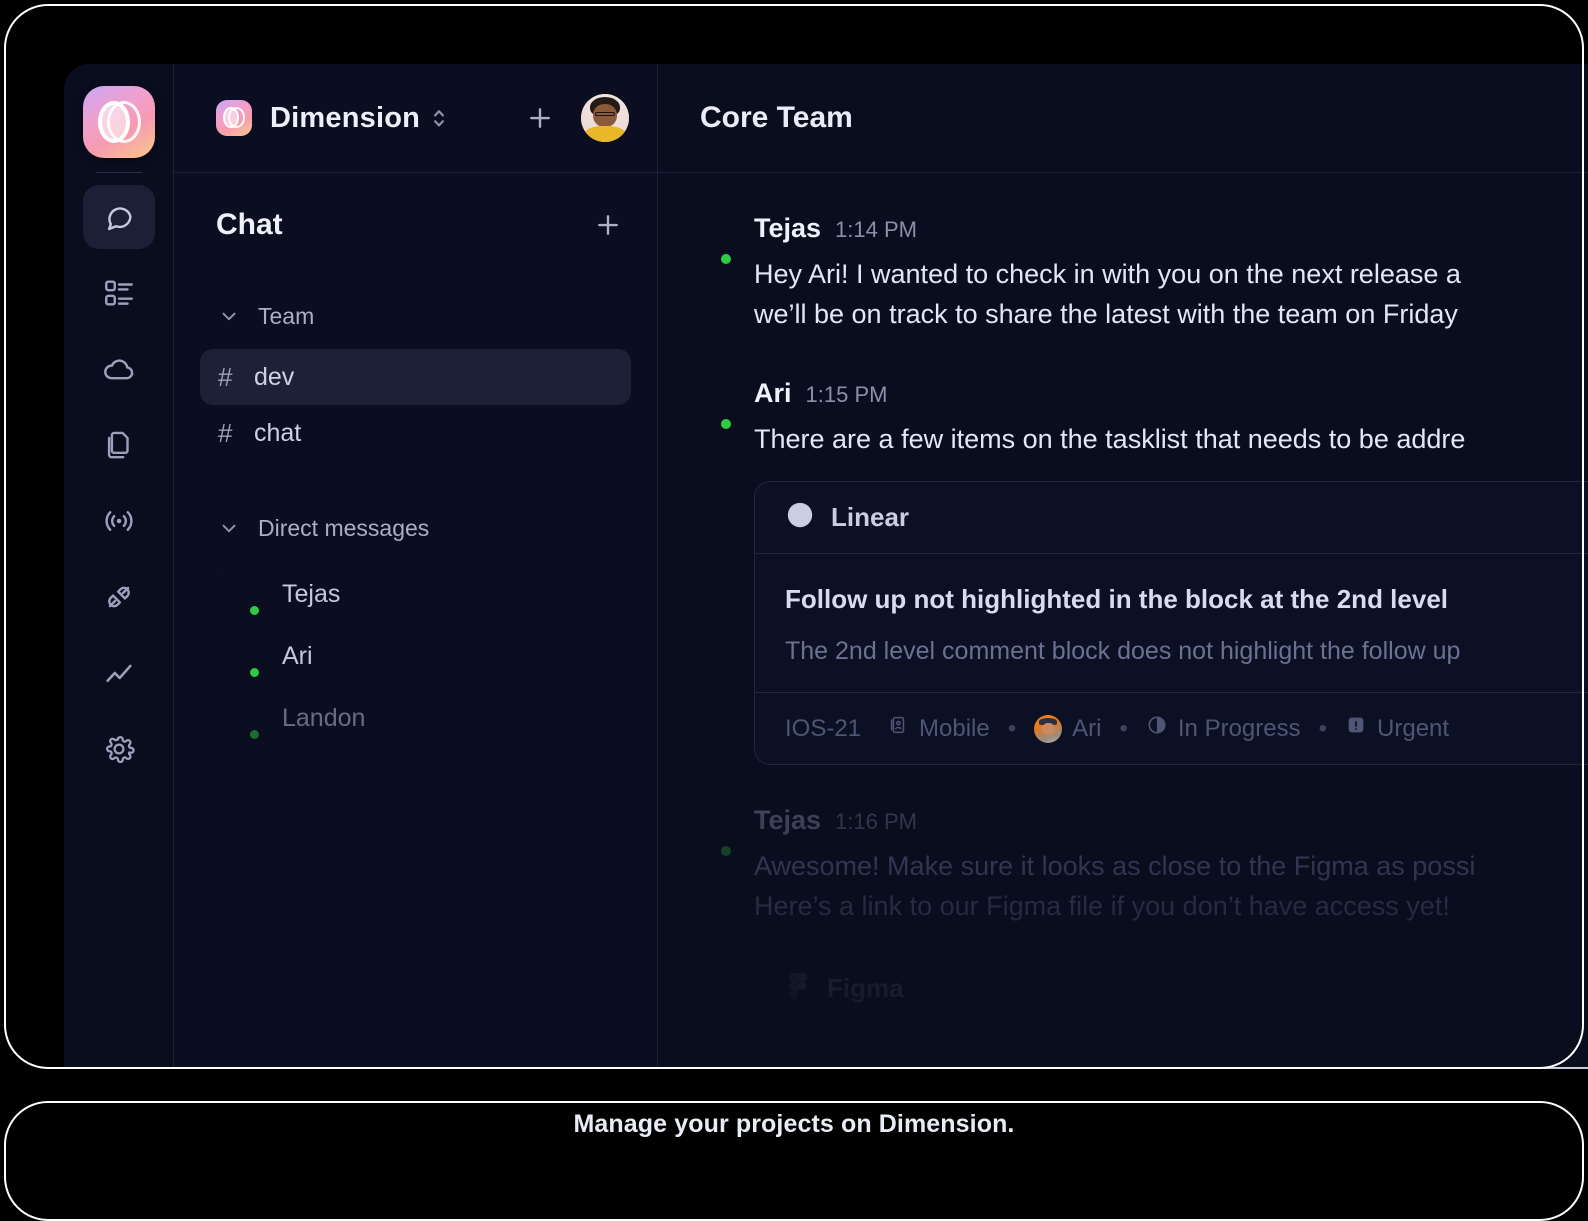 The height and width of the screenshot is (1221, 1588). Describe the element at coordinates (415, 594) in the screenshot. I see `sidebar-item-dm-tejas: Tejas` at that location.